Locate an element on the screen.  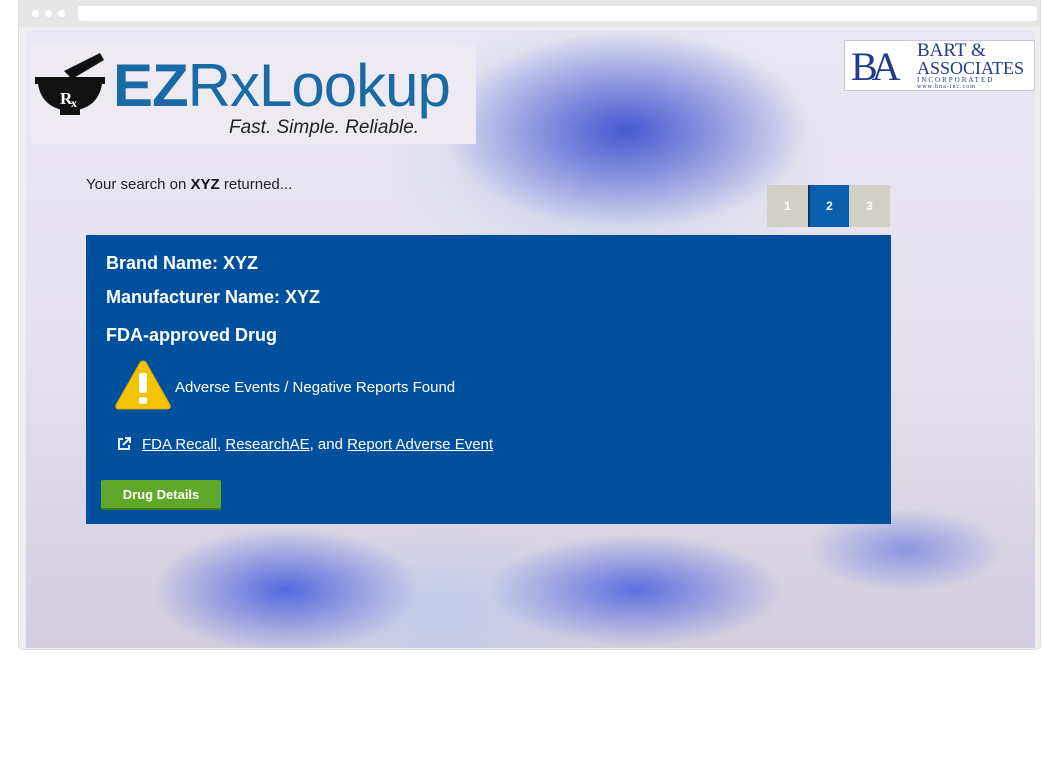
logo-lookup-text: Lookup is located at coordinates (355, 85).